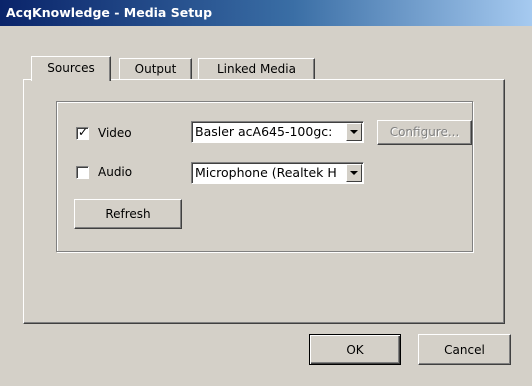 The width and height of the screenshot is (532, 386). I want to click on audio-device-value: Microphone (Realtek H, so click(266, 172).